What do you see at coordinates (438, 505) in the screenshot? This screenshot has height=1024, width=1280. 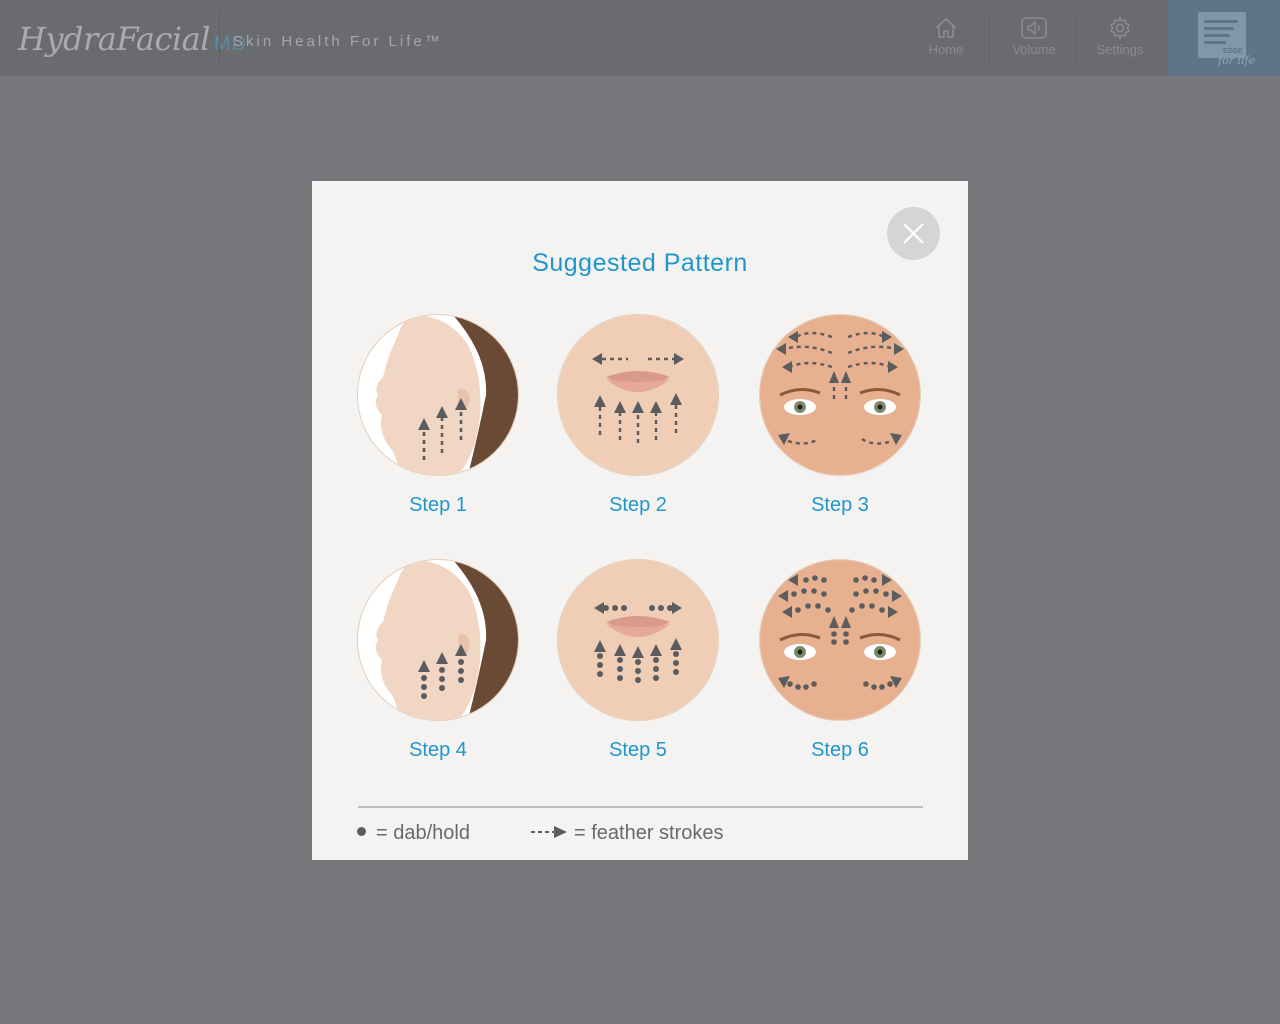 I see `step-1-label: Step 1` at bounding box center [438, 505].